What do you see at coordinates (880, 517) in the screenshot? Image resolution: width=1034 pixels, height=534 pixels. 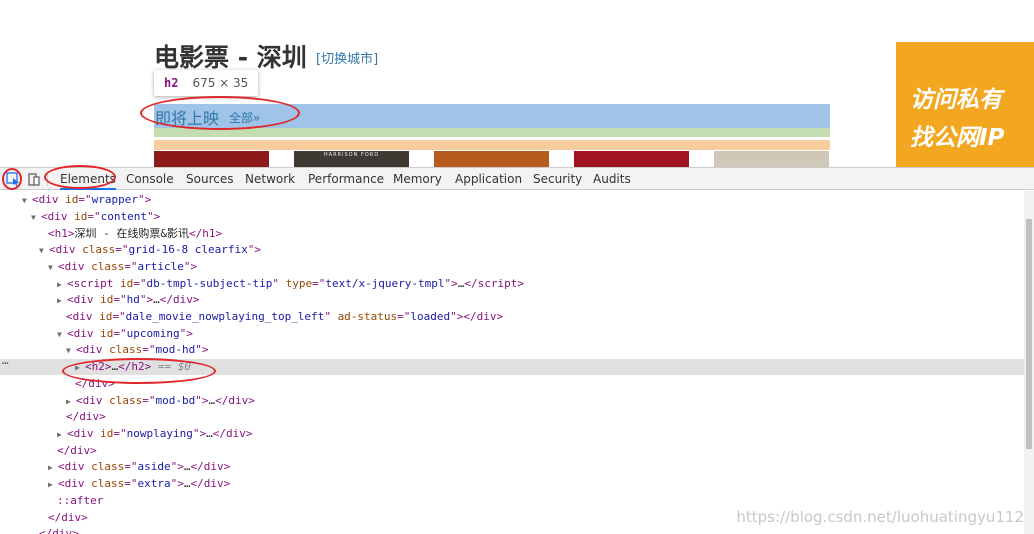 I see `watermark: https://blog.csdn.net/luohuatingyu112` at bounding box center [880, 517].